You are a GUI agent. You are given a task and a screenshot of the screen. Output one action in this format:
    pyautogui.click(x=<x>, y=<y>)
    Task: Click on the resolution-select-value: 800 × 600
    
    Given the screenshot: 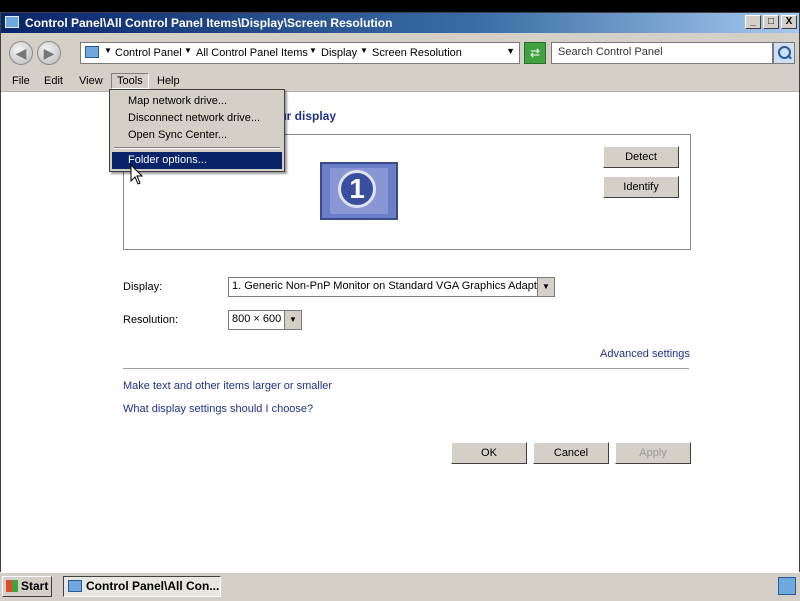 What is the action you would take?
    pyautogui.click(x=257, y=319)
    